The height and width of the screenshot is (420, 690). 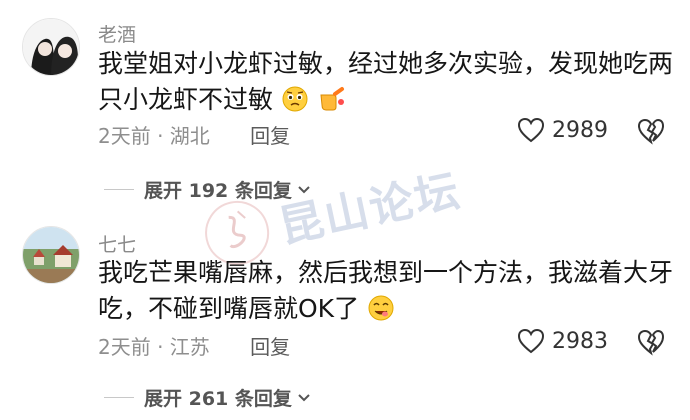 What do you see at coordinates (386, 272) in the screenshot?
I see `comment-text-line: 我吃芒果嘴唇麻，然后我想到一个方法，我滋着大牙` at bounding box center [386, 272].